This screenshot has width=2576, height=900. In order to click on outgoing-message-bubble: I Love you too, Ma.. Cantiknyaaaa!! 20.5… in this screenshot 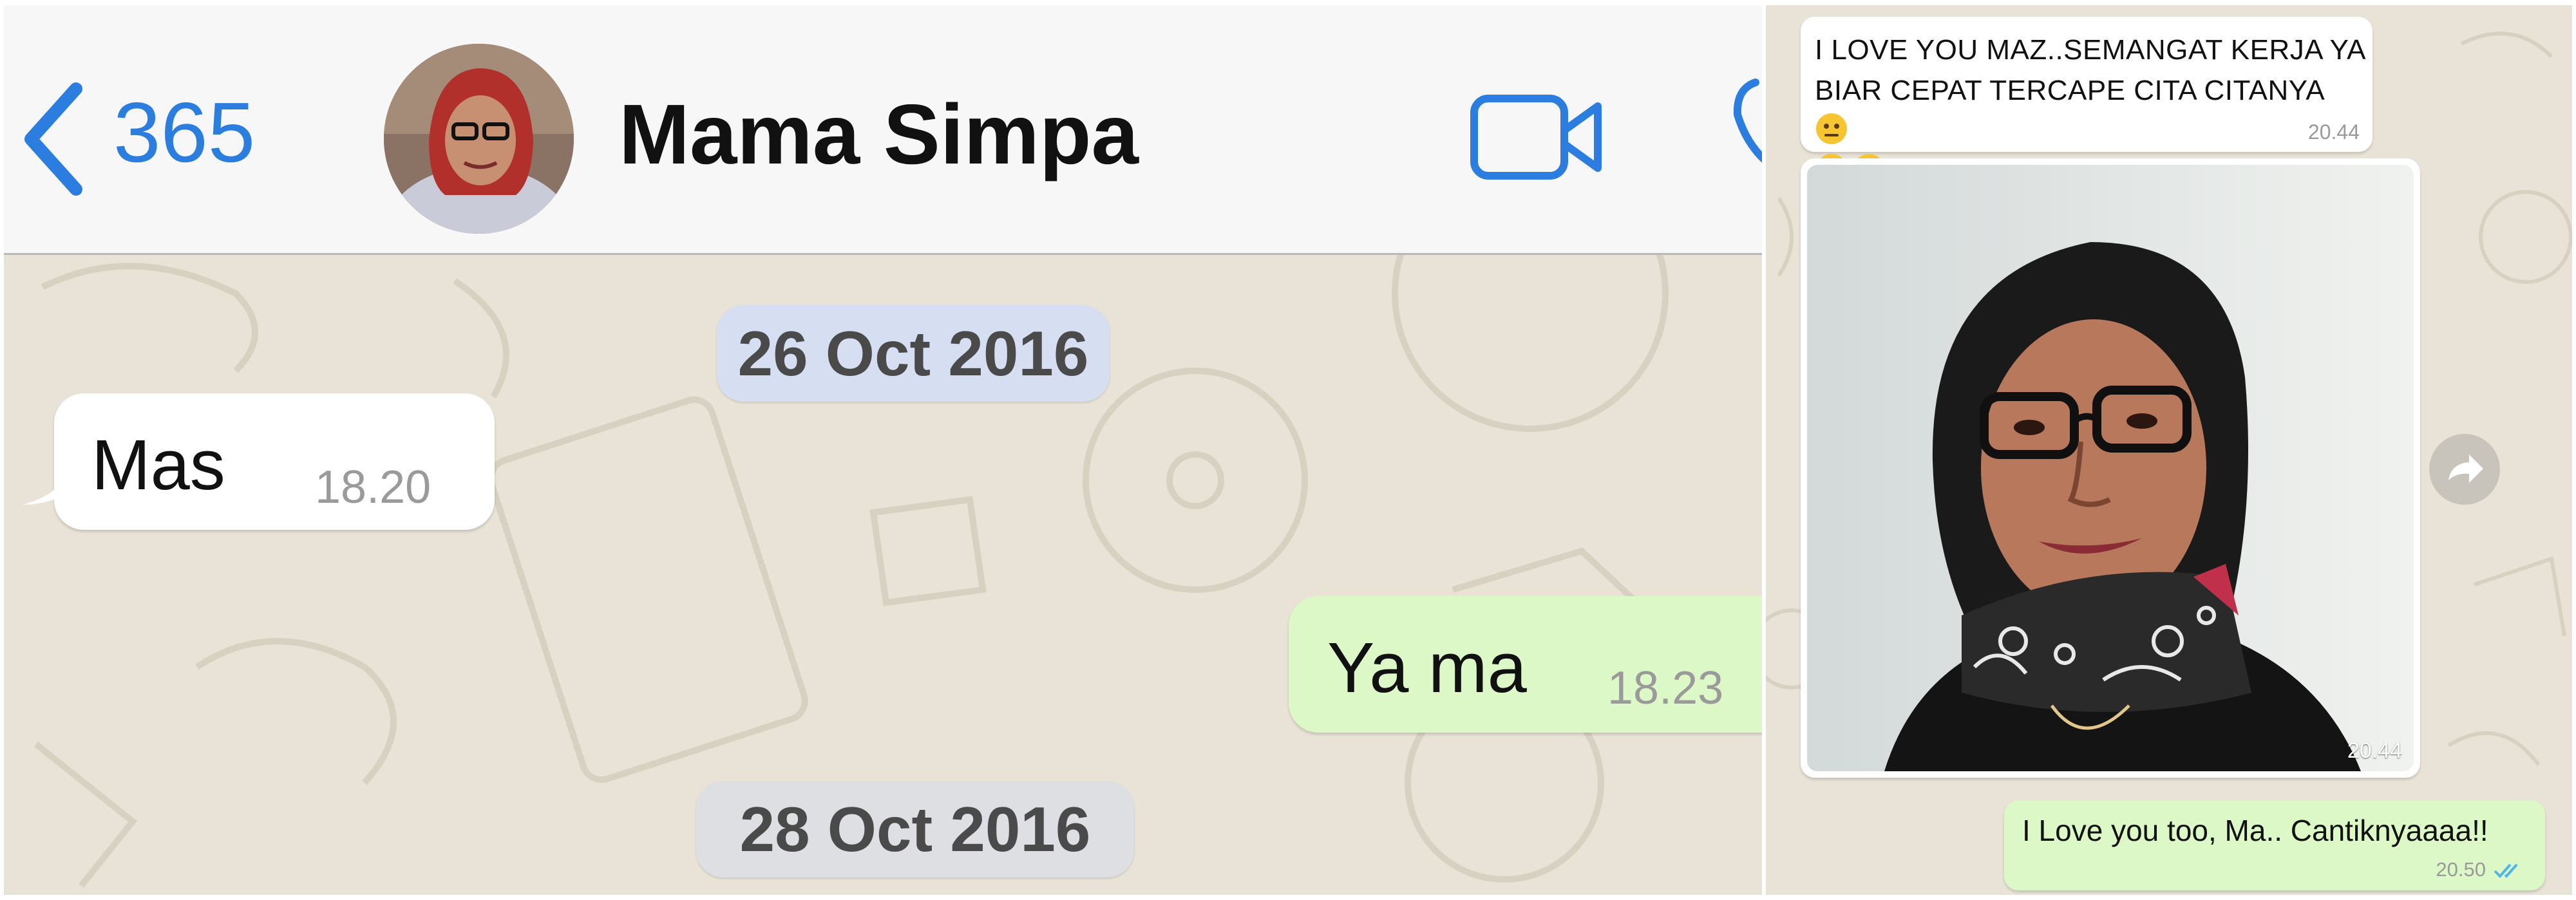, I will do `click(2274, 845)`.